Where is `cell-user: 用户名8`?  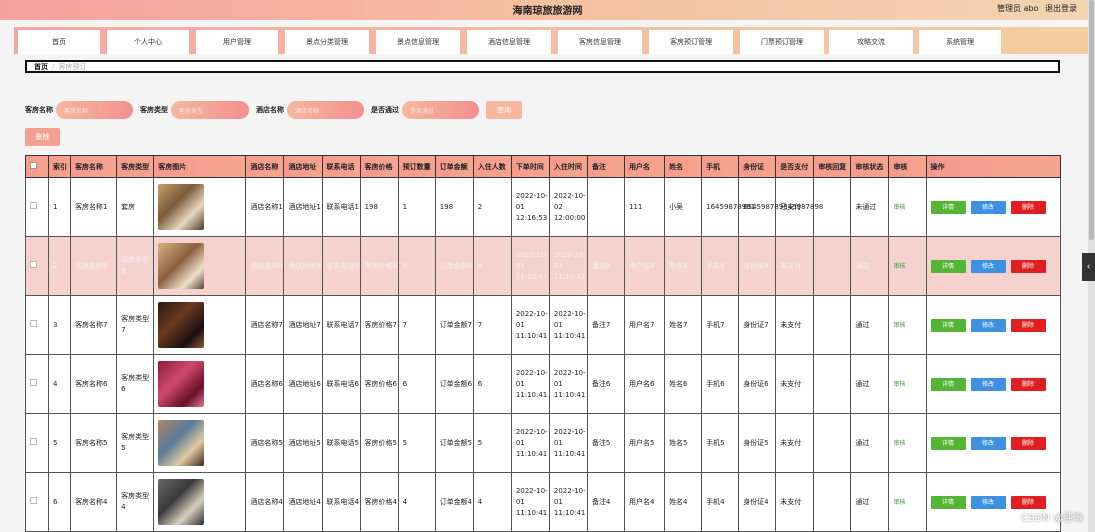
cell-user: 用户名8 is located at coordinates (644, 266).